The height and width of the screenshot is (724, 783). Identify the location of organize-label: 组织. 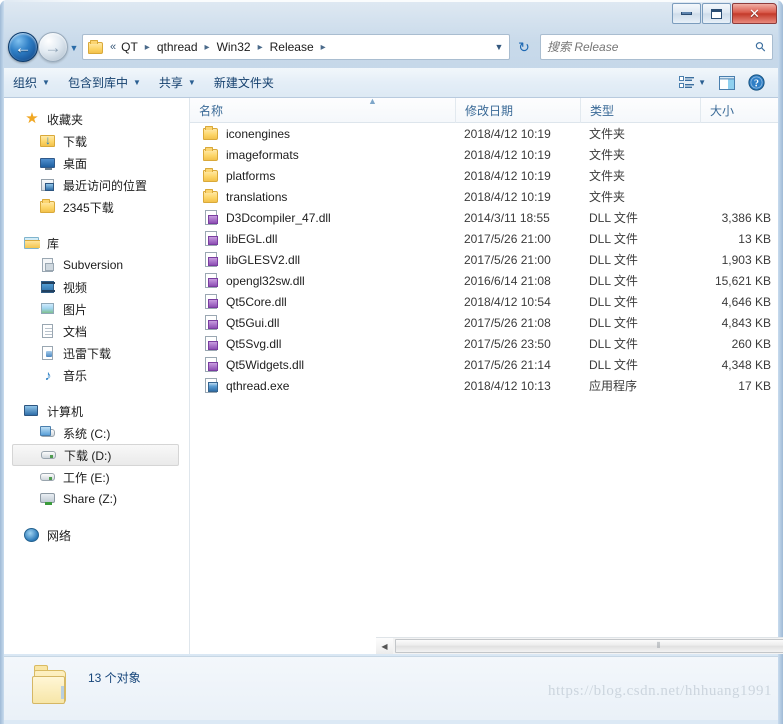
(25, 83).